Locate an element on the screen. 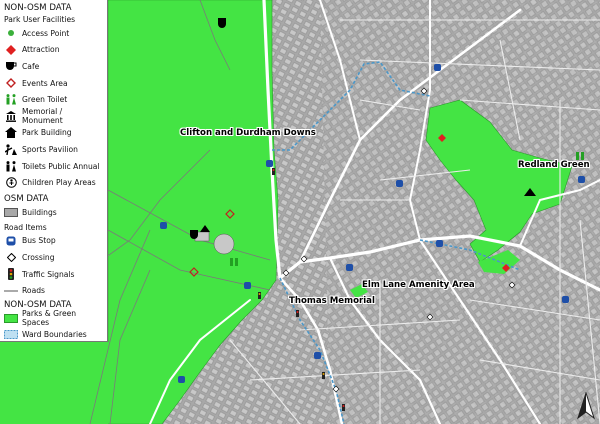 This screenshot has width=600, height=424. legend-heading-non-osm: NON-OSM DATA is located at coordinates (38, 8).